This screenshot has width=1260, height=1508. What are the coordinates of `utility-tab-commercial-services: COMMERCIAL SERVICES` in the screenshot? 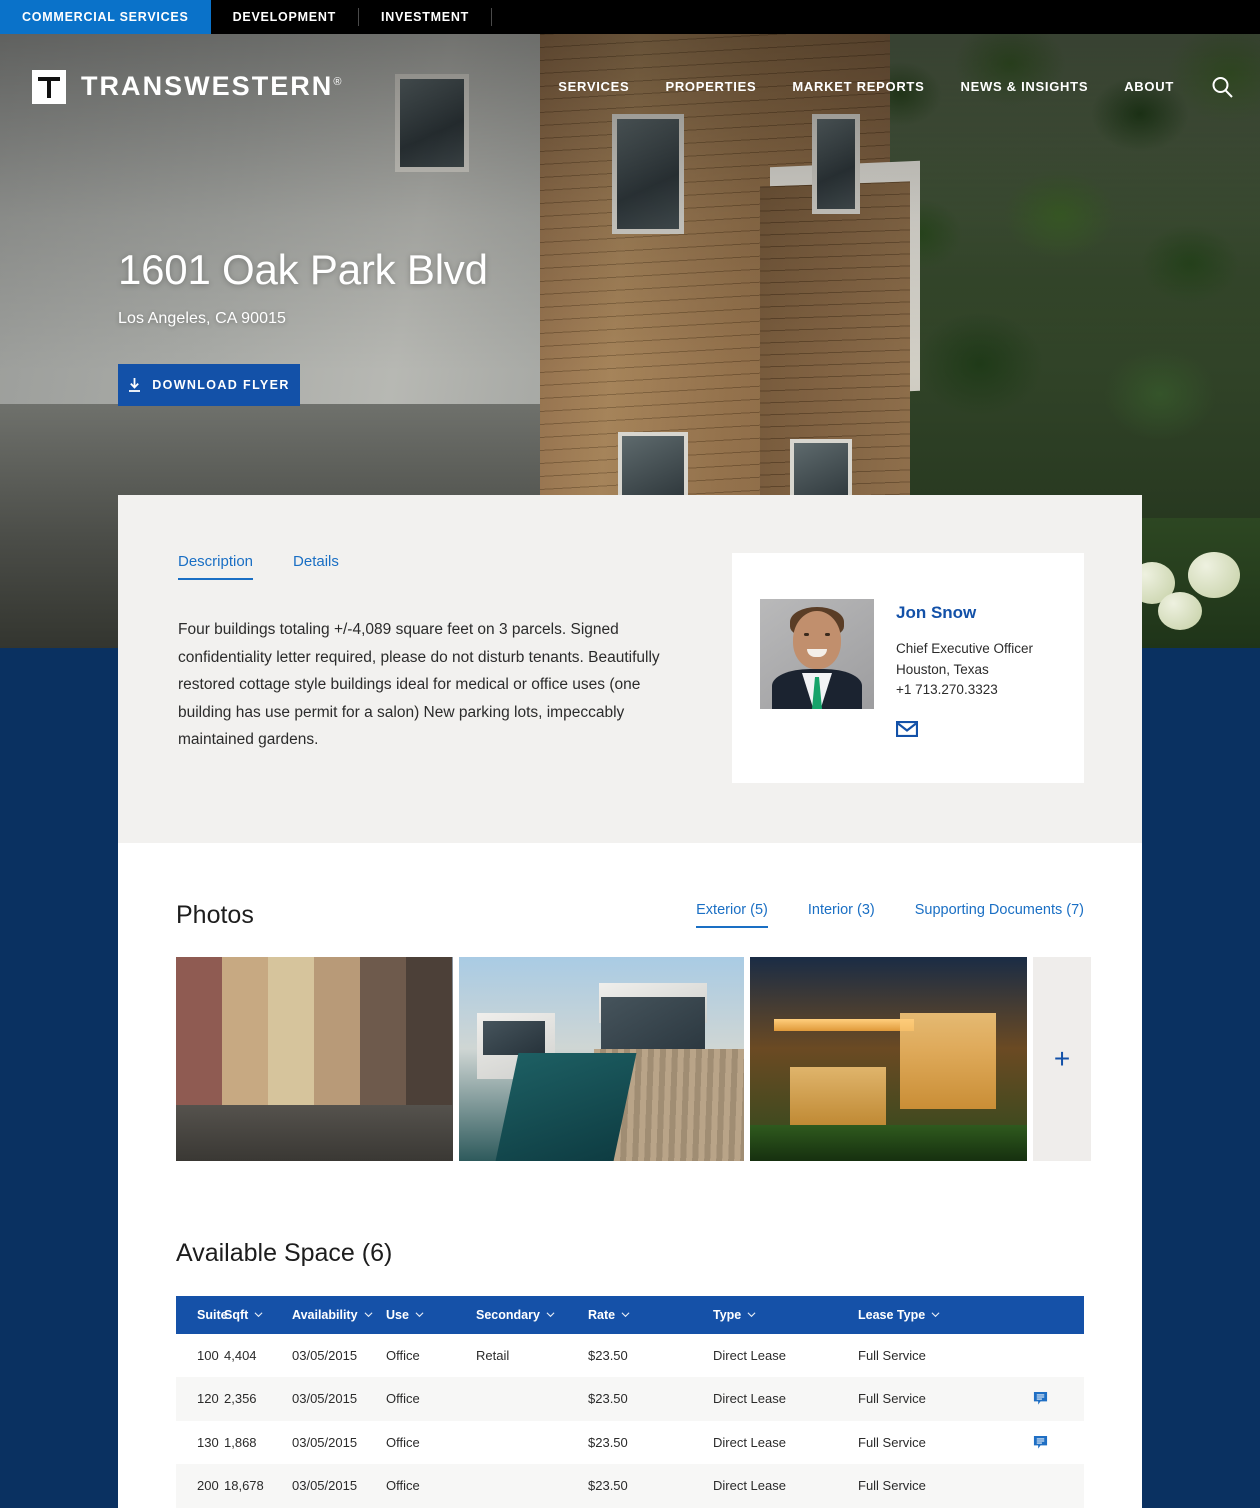 It's located at (105, 17).